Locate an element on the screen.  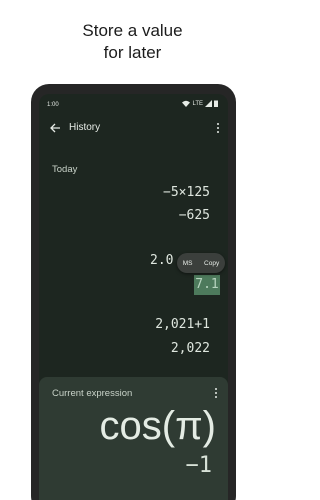
history-result-3: 2,022 is located at coordinates (190, 348).